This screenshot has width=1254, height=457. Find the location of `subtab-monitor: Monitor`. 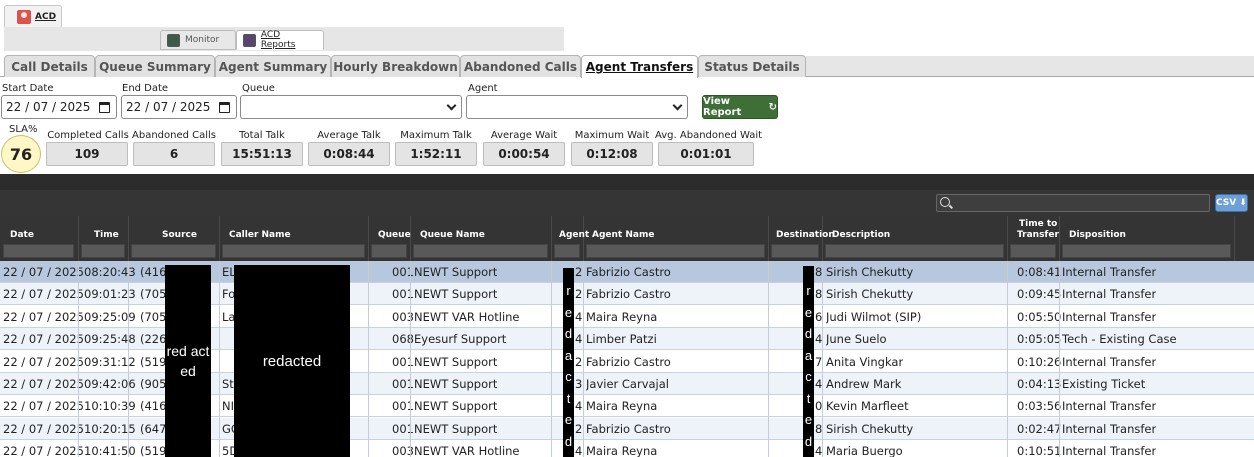

subtab-monitor: Monitor is located at coordinates (198, 40).